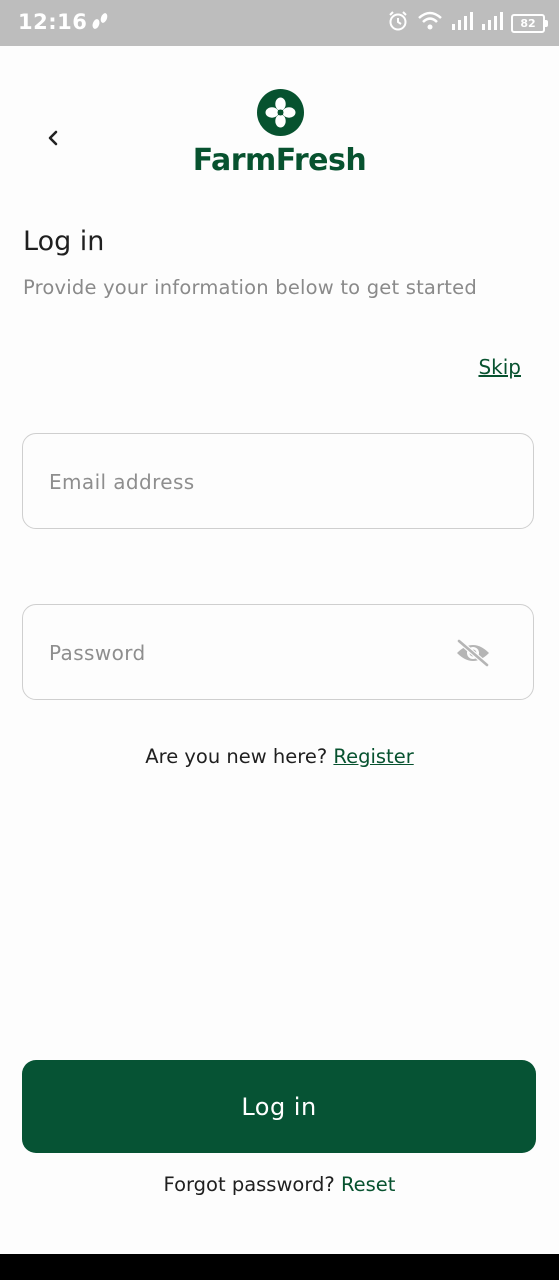 This screenshot has height=1280, width=559. What do you see at coordinates (249, 1184) in the screenshot?
I see `forgot-password-text: Forgot password?` at bounding box center [249, 1184].